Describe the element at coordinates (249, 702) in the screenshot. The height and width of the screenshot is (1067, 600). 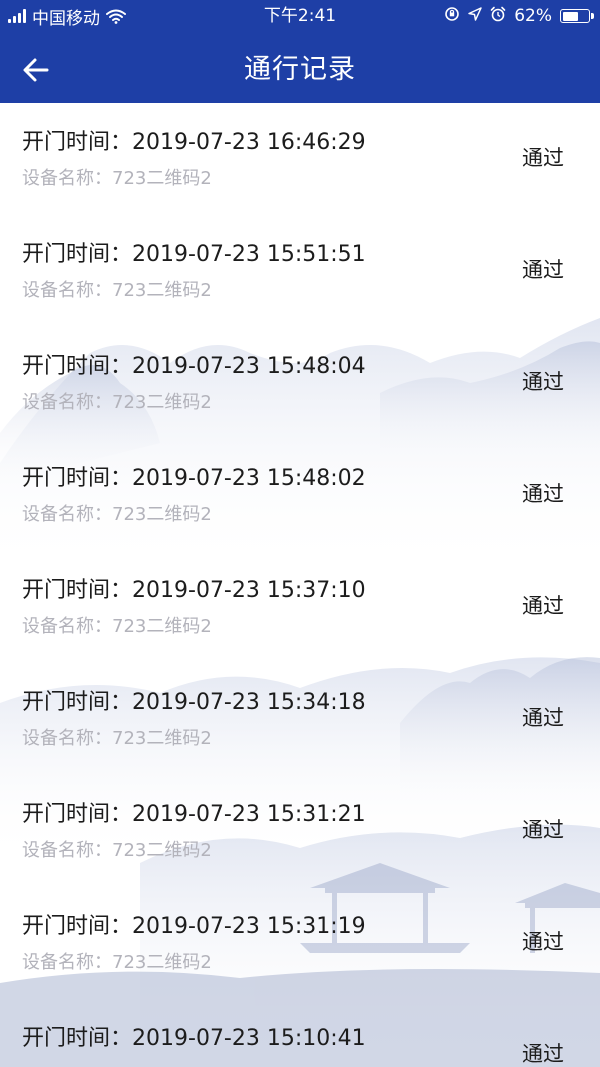
I see `open-time-value: 2019-07-23 15:34:18` at that location.